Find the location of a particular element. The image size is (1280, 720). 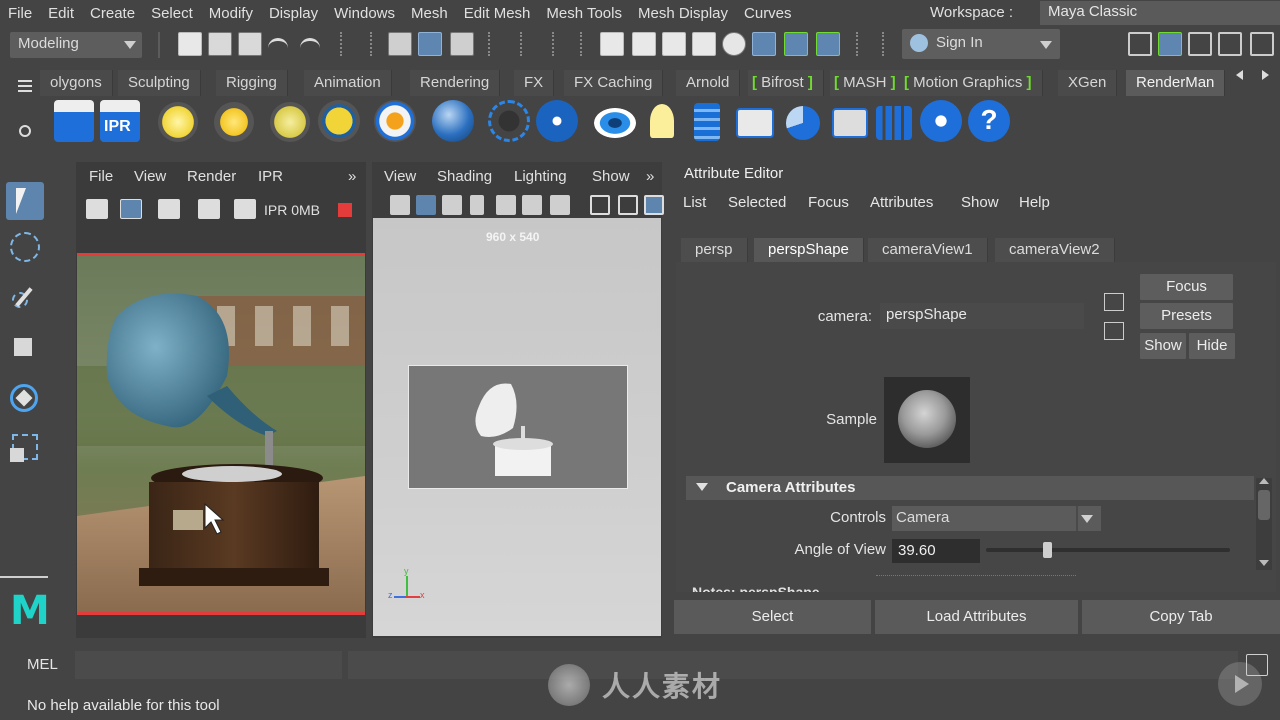

show-button: Show is located at coordinates (1163, 346).